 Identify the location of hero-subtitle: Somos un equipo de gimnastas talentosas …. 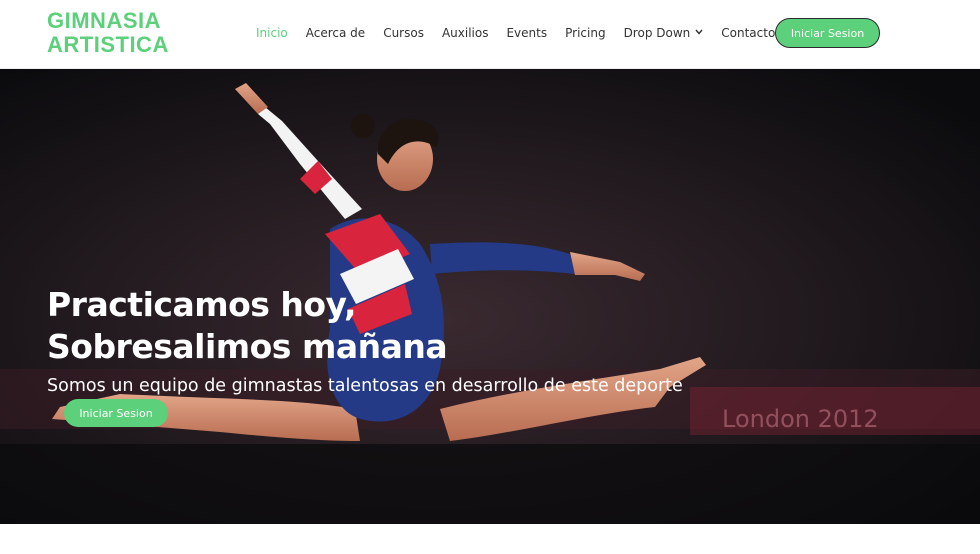
(365, 386).